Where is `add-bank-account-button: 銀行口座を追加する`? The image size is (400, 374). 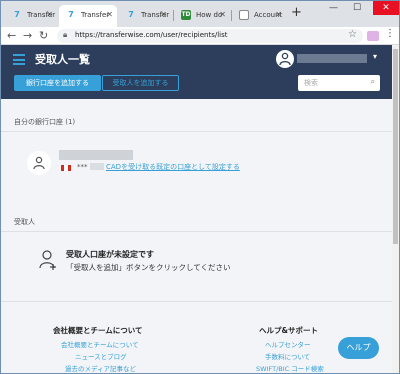 add-bank-account-button: 銀行口座を追加する is located at coordinates (57, 83).